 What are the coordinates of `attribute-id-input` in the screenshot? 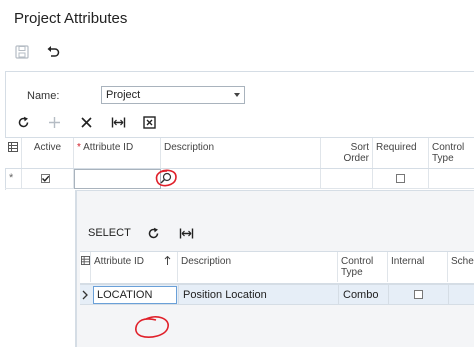 It's located at (117, 179).